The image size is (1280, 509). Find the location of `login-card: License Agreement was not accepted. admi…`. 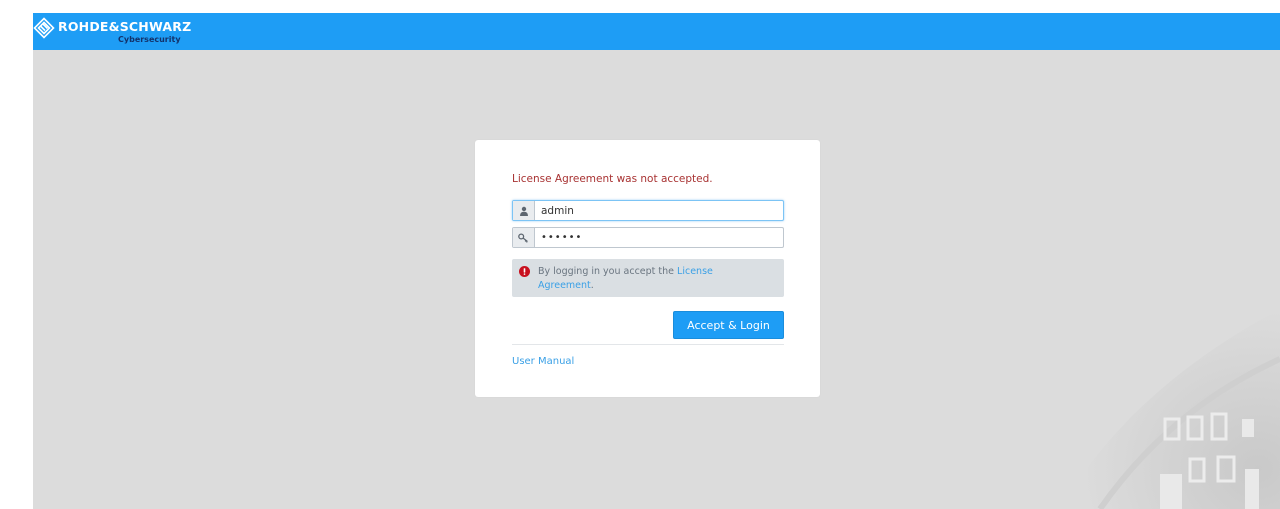

login-card: License Agreement was not accepted. admi… is located at coordinates (647, 268).